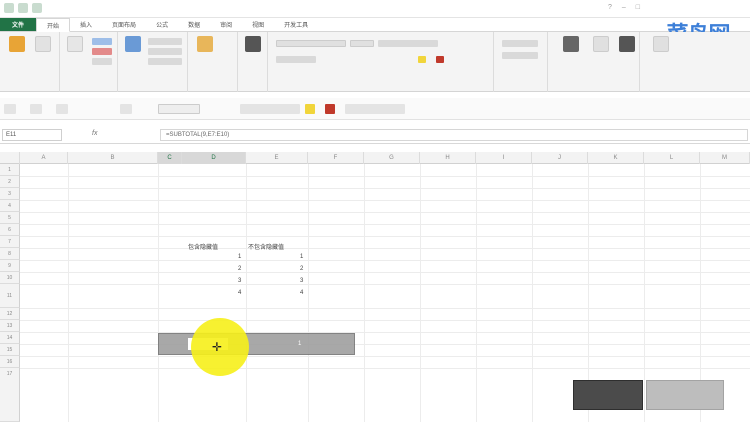 The width and height of the screenshot is (750, 422). Describe the element at coordinates (10, 182) in the screenshot. I see `row-header-2: 2` at that location.